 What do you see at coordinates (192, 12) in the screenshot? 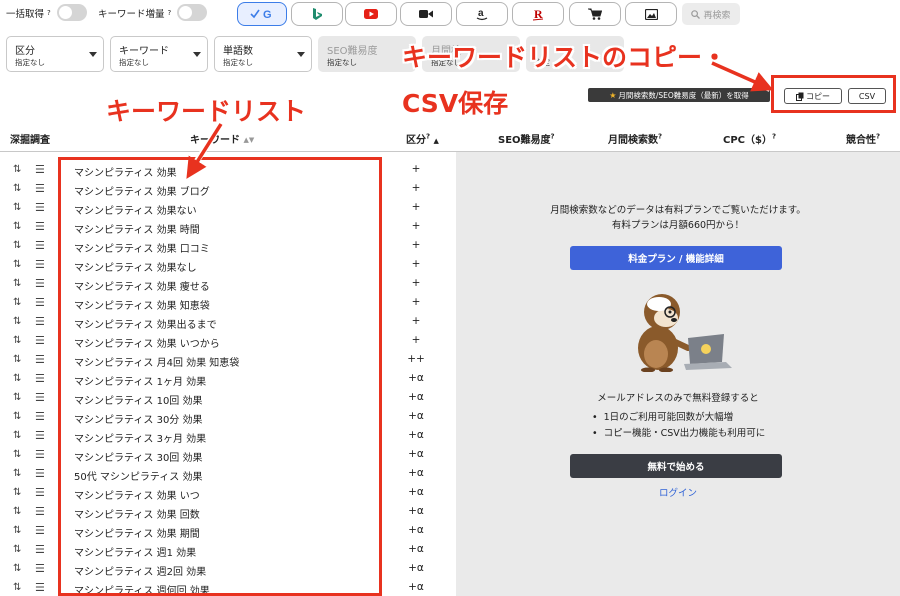
I see `keyword-boost-switch` at bounding box center [192, 12].